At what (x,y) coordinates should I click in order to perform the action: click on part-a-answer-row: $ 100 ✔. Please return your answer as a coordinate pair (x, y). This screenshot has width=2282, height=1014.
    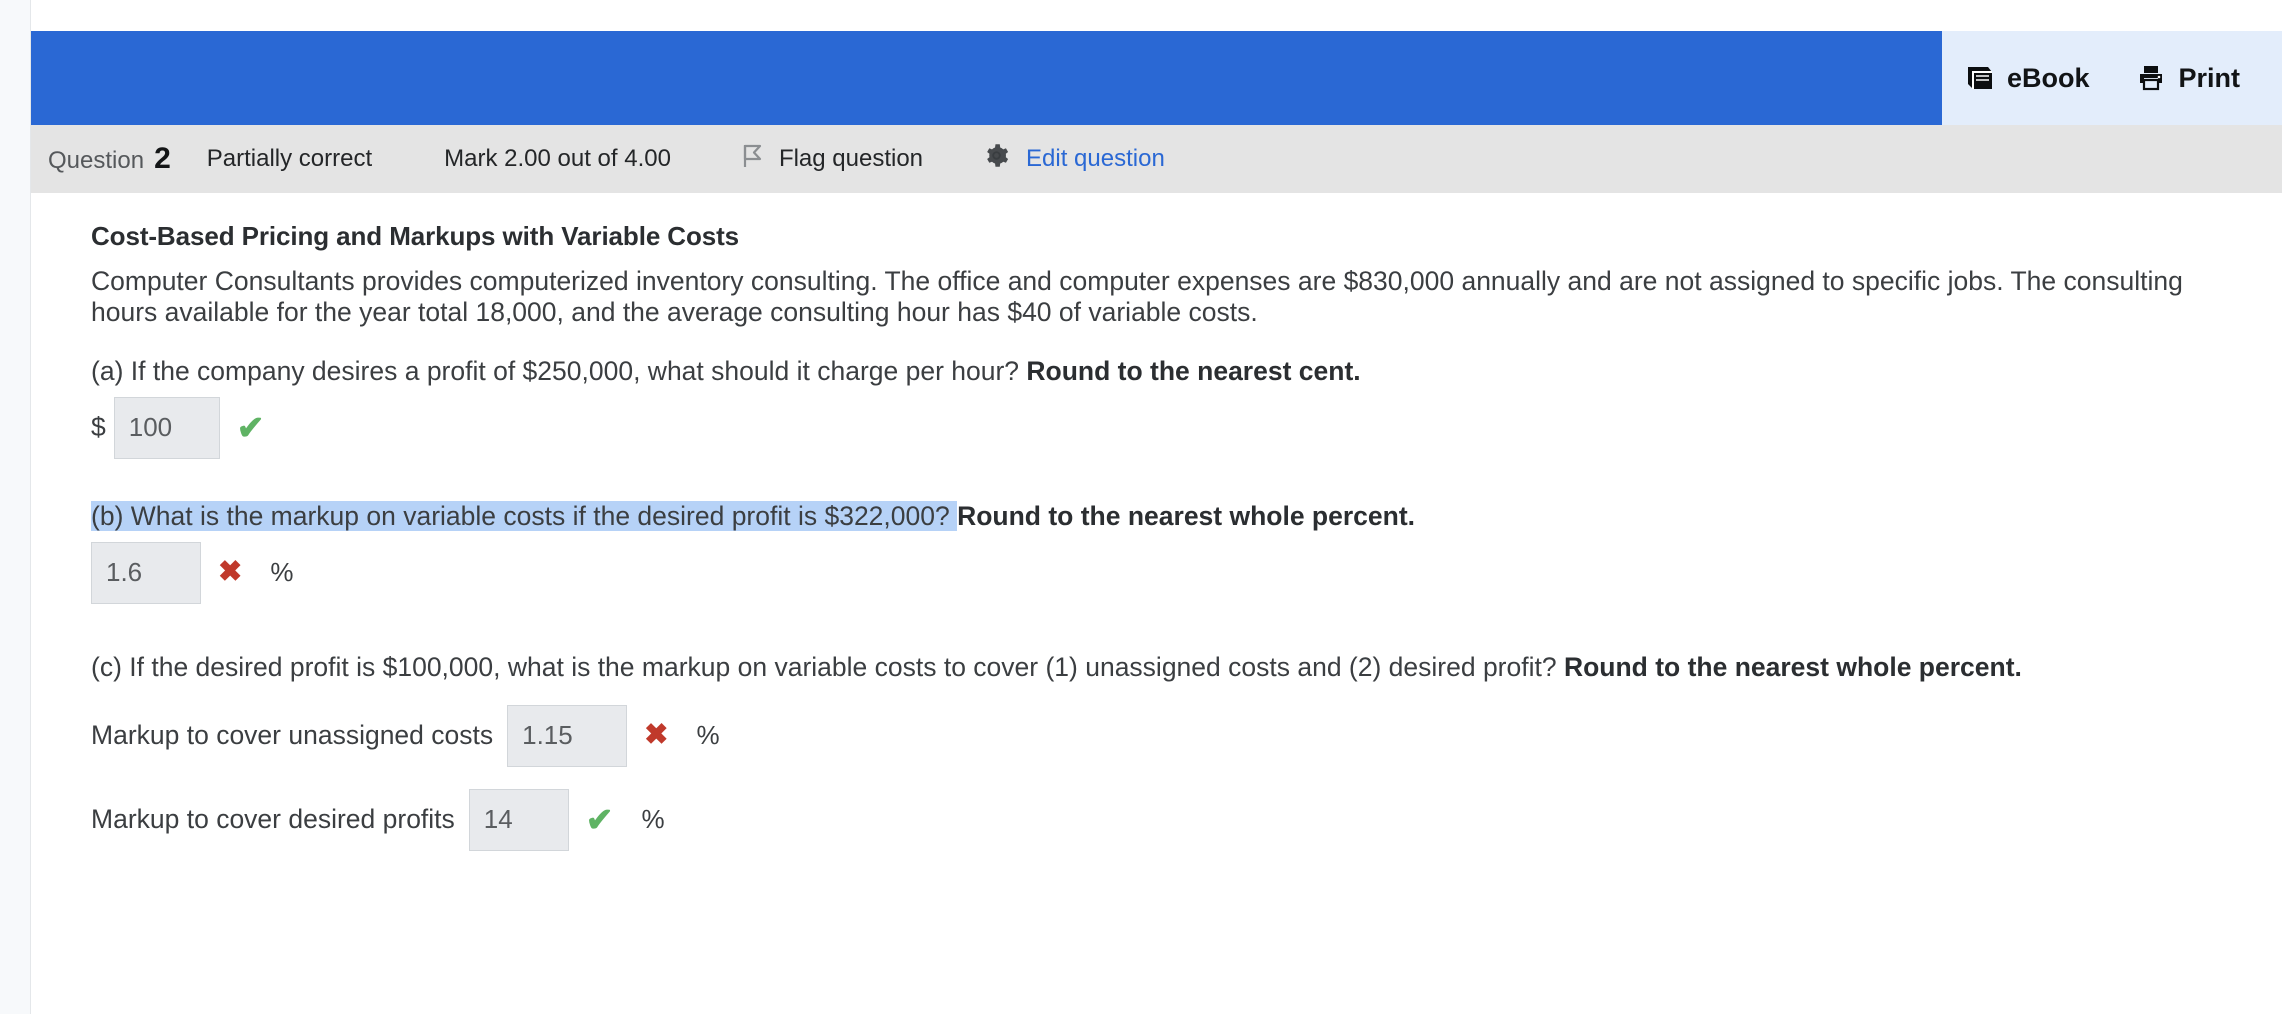
    Looking at the image, I should click on (1186, 427).